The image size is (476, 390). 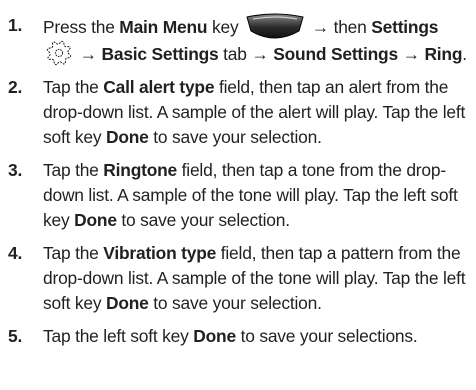 I want to click on step-keyword: Call alert type, so click(x=159, y=87).